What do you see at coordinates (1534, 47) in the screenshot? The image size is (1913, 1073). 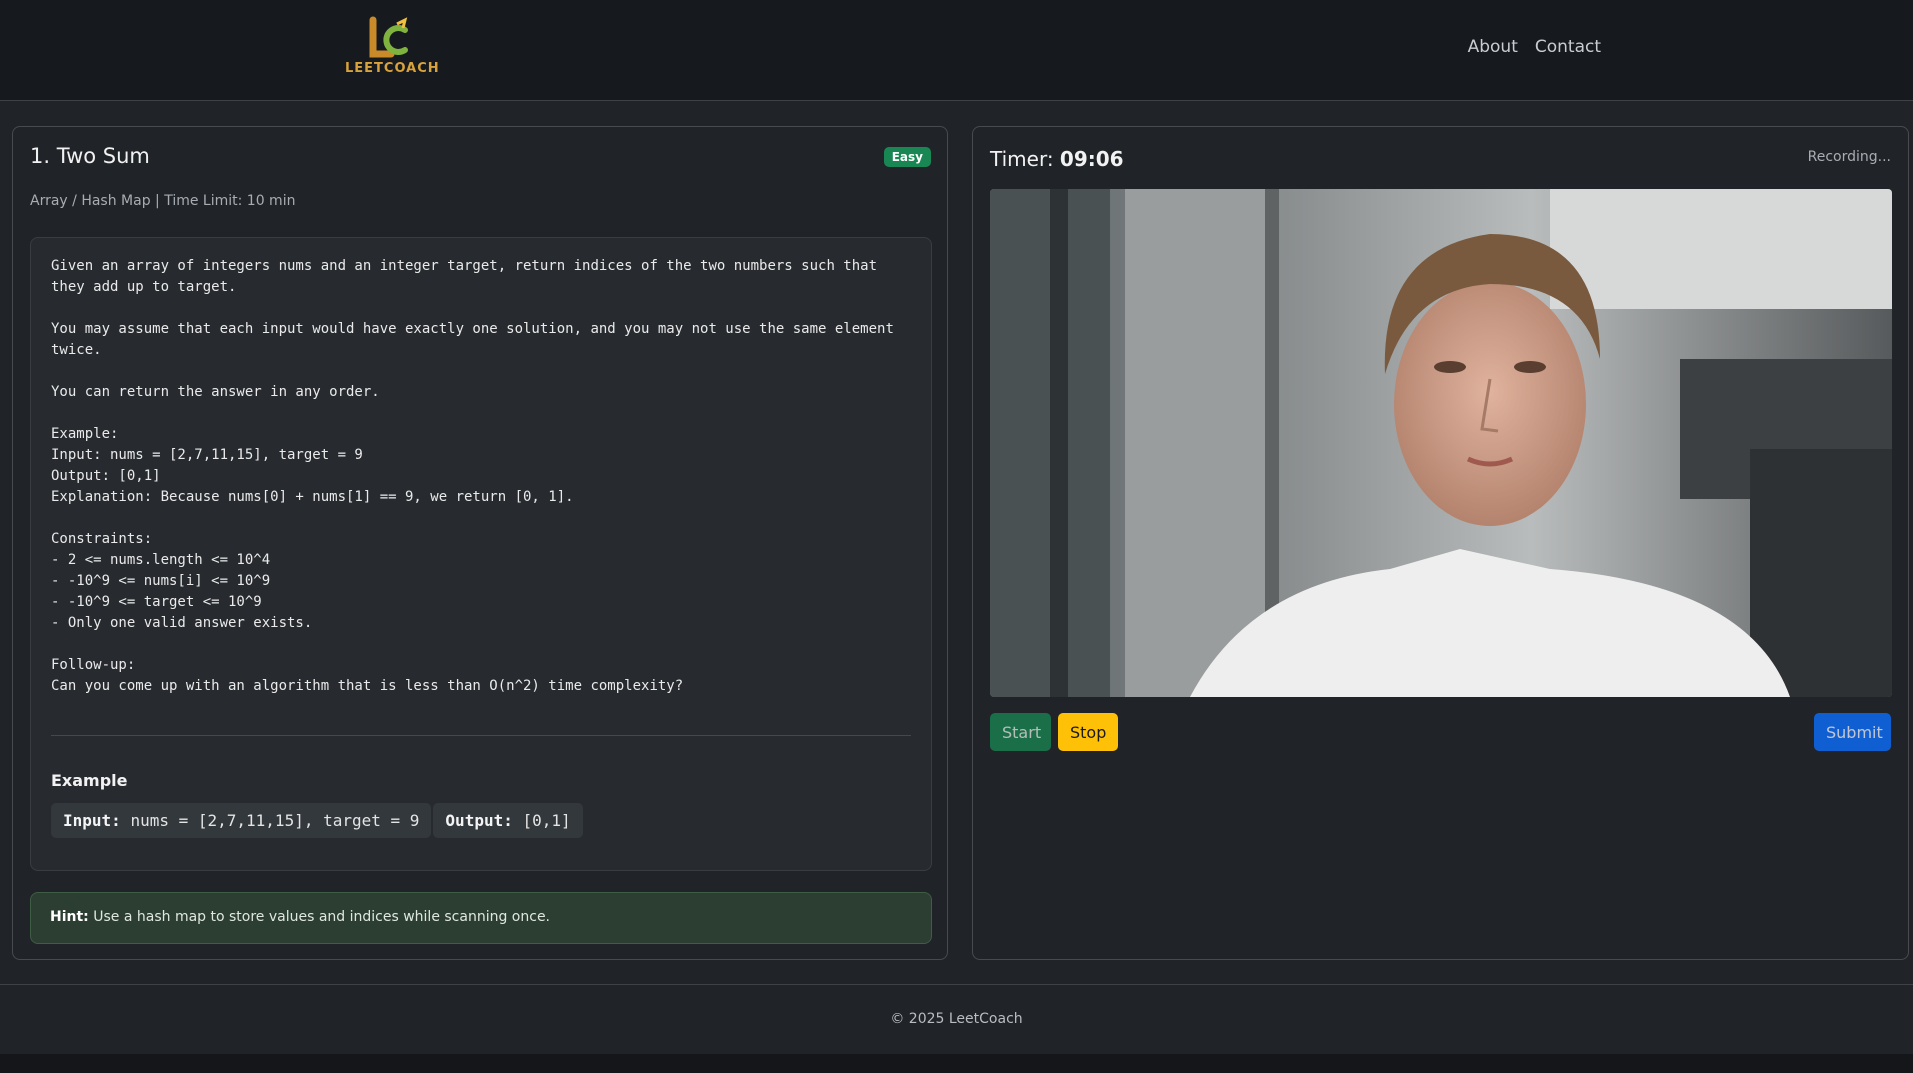 I see `nav-links: About Contact` at bounding box center [1534, 47].